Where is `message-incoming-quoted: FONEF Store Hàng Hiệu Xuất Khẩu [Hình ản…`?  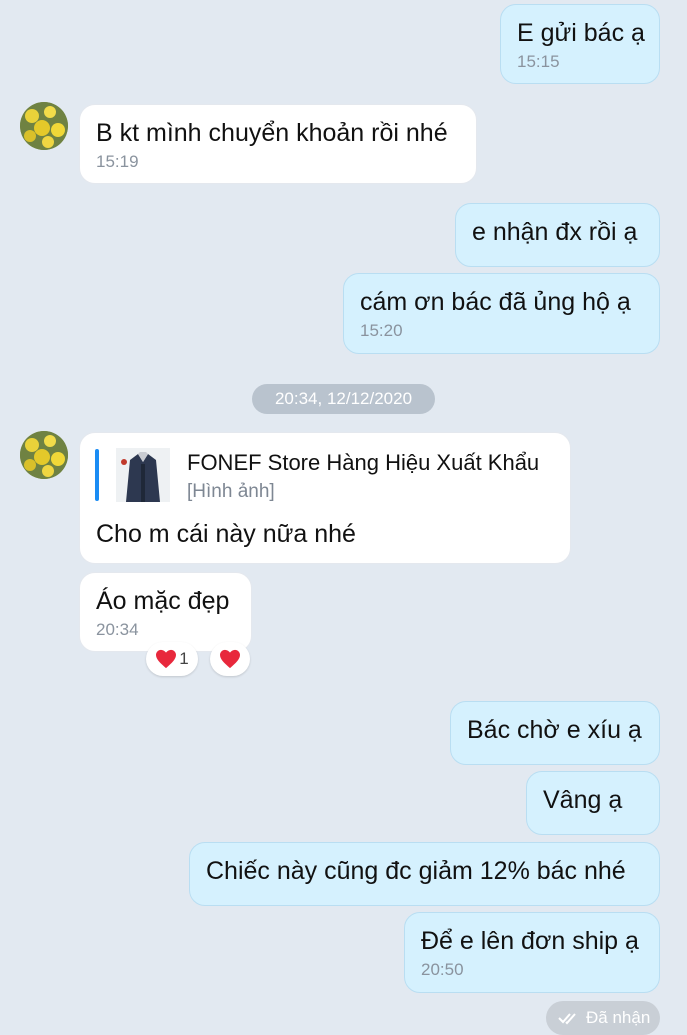 message-incoming-quoted: FONEF Store Hàng Hiệu Xuất Khẩu [Hình ản… is located at coordinates (325, 498).